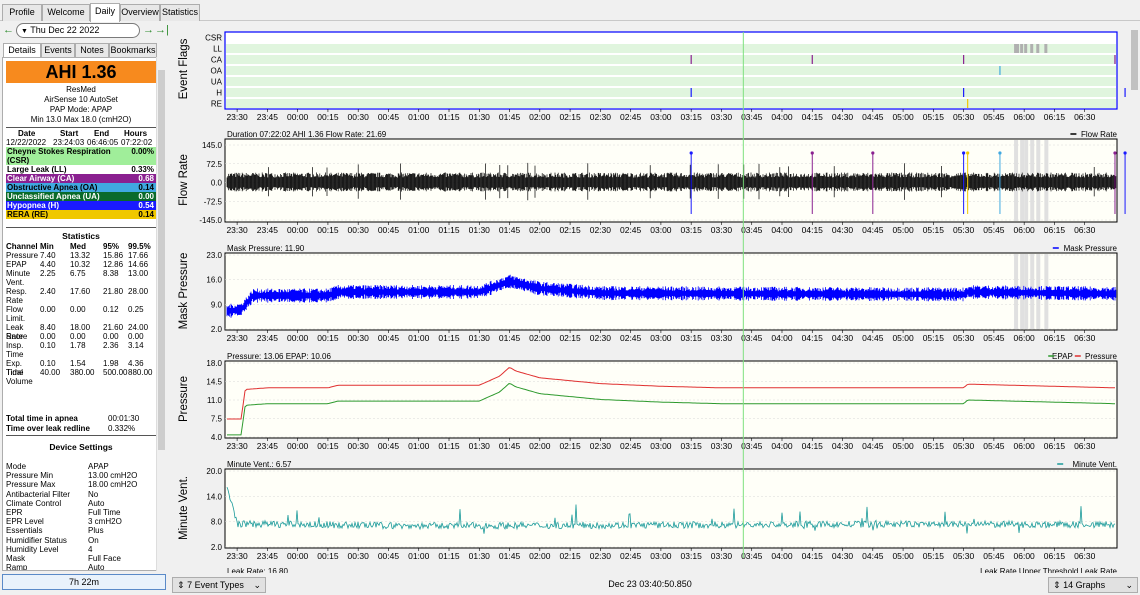 The image size is (1140, 595). I want to click on tab-overview: Overview, so click(140, 12).